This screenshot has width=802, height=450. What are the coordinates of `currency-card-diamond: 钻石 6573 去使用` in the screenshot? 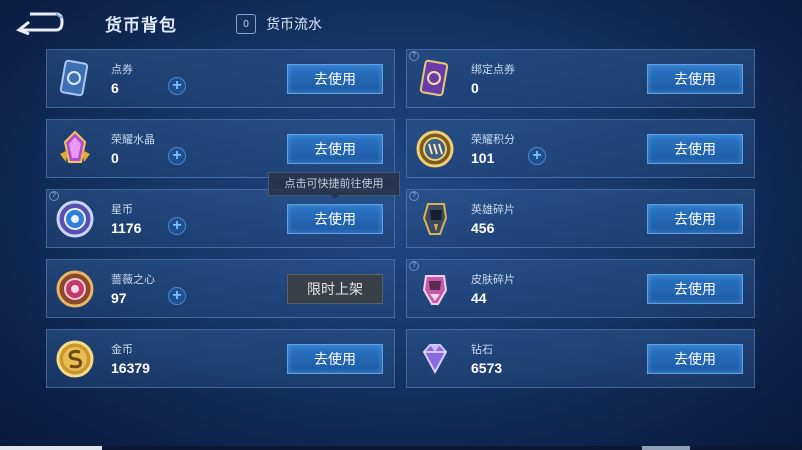 It's located at (580, 358).